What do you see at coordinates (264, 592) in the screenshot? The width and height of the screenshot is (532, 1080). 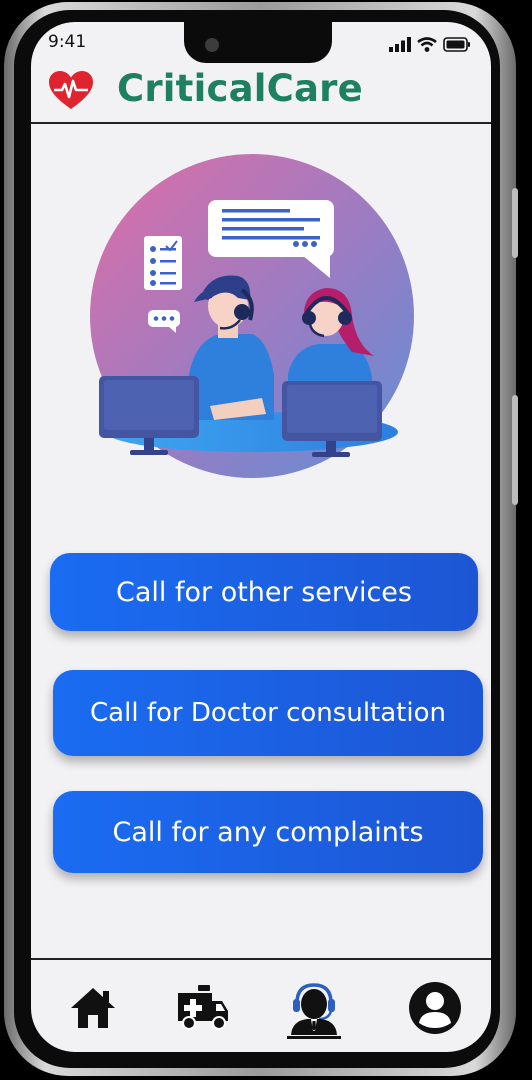 I see `call-other-services-button: Call for other services` at bounding box center [264, 592].